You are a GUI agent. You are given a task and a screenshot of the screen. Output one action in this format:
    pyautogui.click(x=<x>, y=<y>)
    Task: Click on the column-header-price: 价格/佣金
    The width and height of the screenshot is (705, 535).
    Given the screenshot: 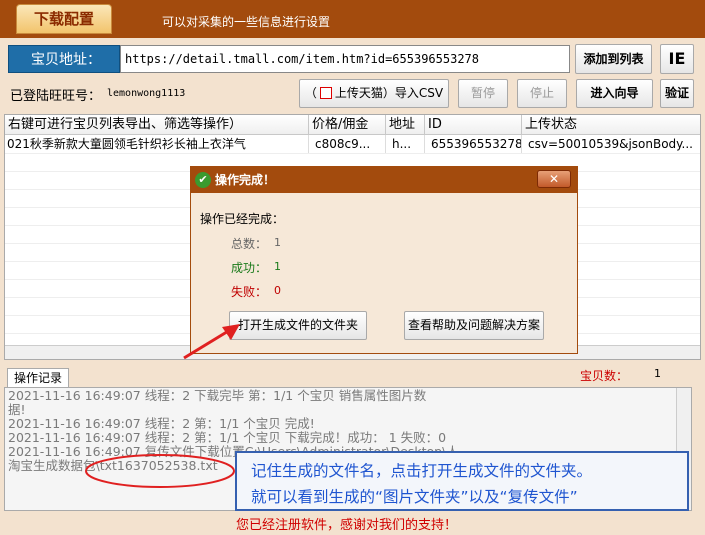 What is the action you would take?
    pyautogui.click(x=347, y=125)
    